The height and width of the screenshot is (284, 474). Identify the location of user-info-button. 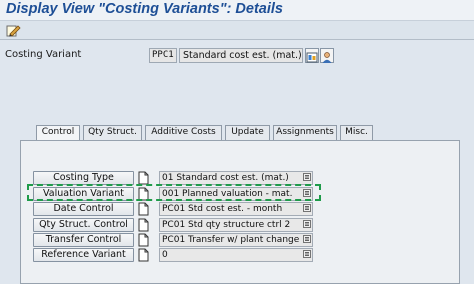
(327, 55).